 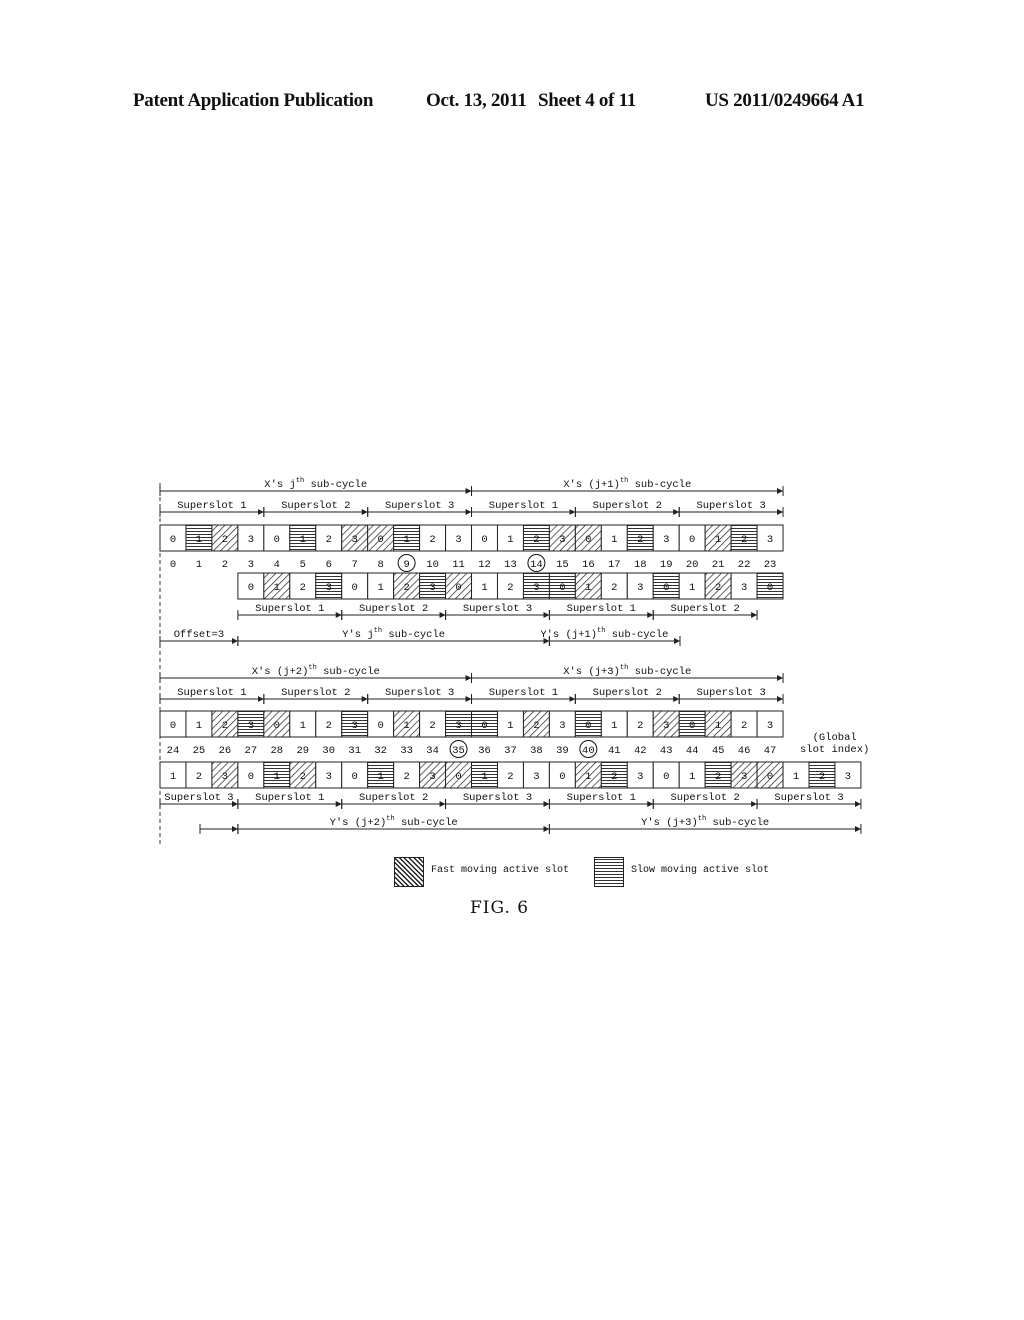 What do you see at coordinates (458, 565) in the screenshot?
I see `global-slot-index: 11` at bounding box center [458, 565].